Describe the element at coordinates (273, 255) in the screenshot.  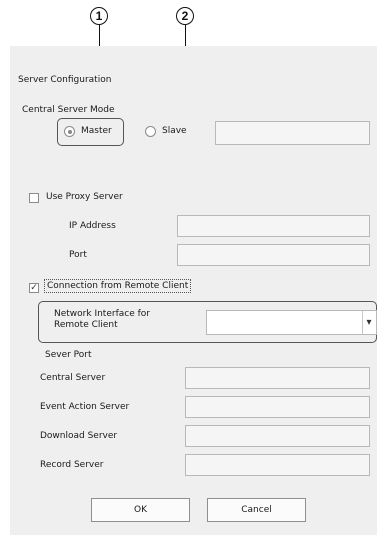
I see `proxy-port-input` at that location.